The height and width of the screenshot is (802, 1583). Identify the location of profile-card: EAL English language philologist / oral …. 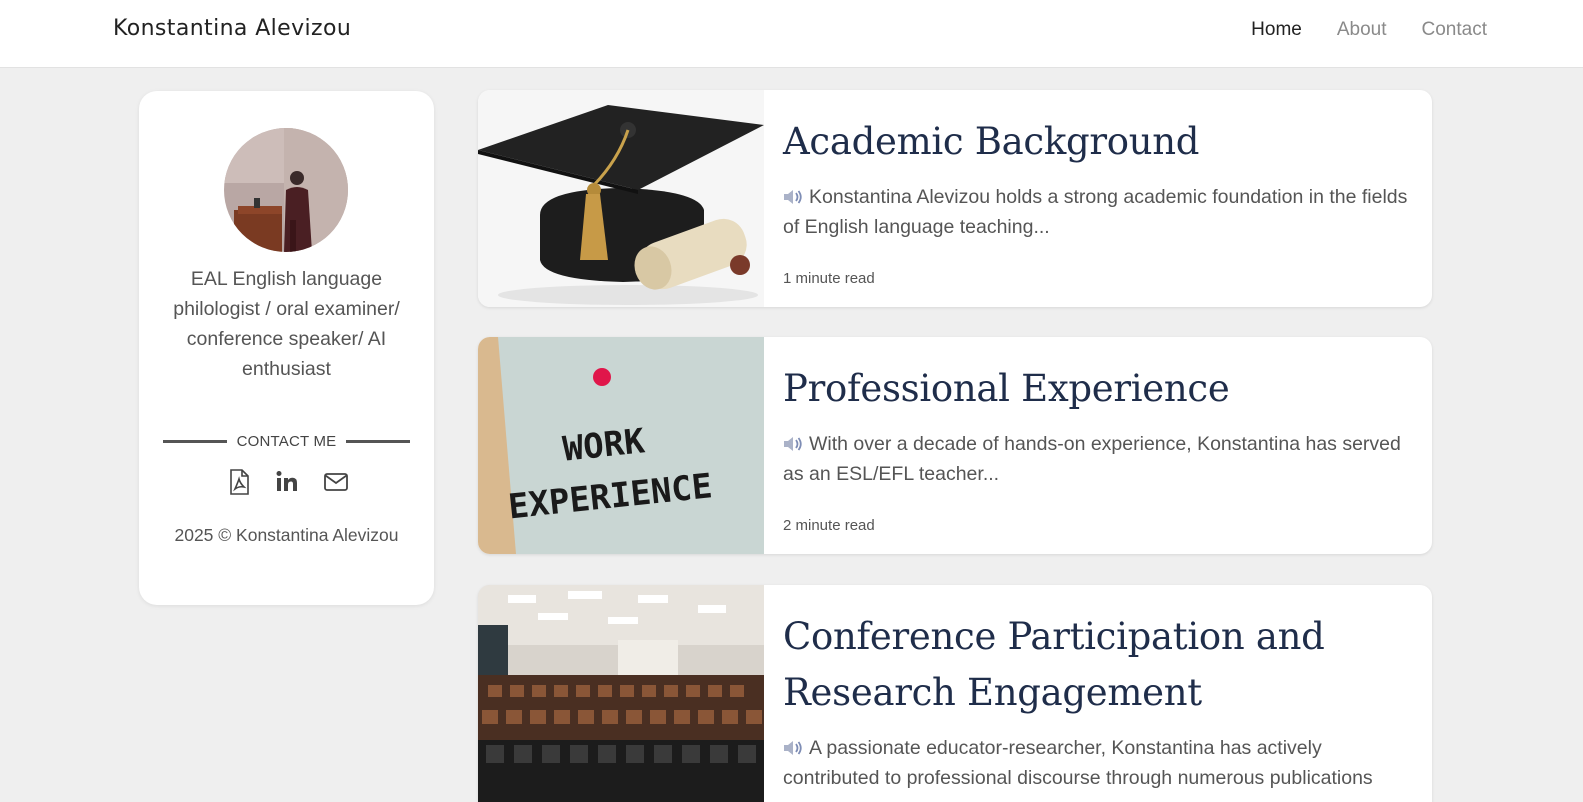
(286, 348).